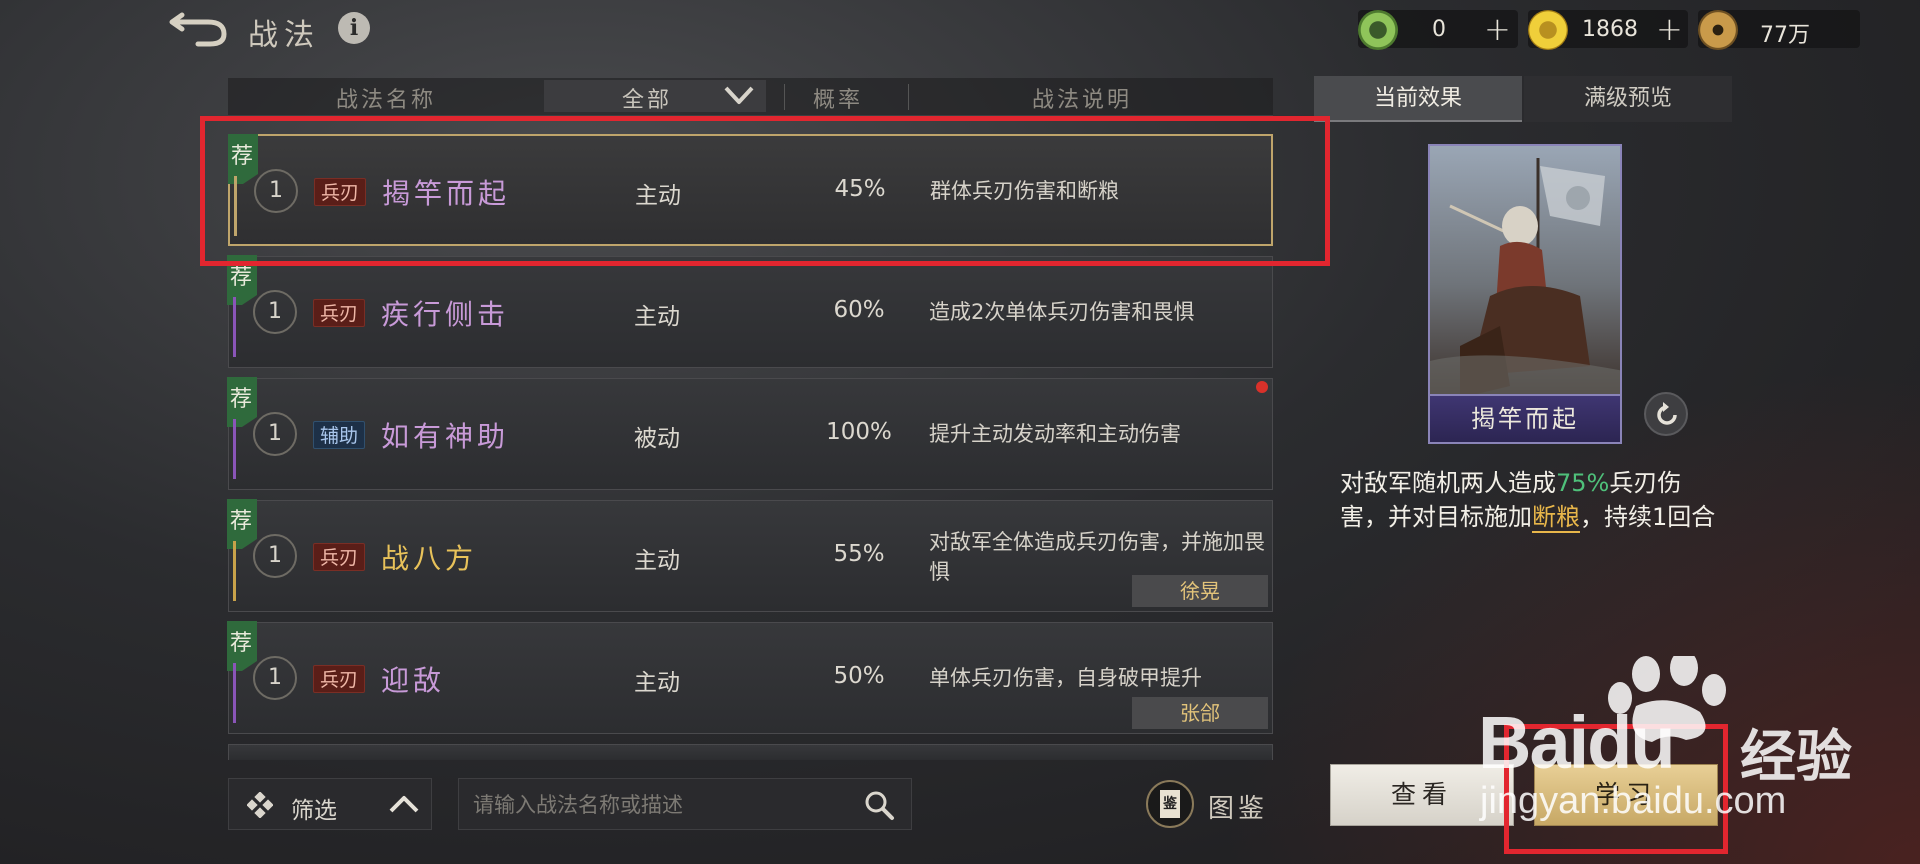 This screenshot has height=864, width=1920. Describe the element at coordinates (339, 435) in the screenshot. I see `type-tag: 辅助` at that location.